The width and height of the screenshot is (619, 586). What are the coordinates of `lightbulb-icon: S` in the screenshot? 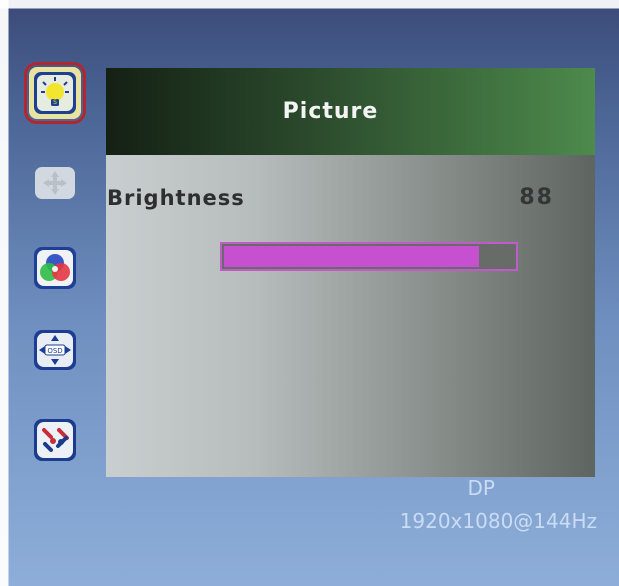 It's located at (55, 93).